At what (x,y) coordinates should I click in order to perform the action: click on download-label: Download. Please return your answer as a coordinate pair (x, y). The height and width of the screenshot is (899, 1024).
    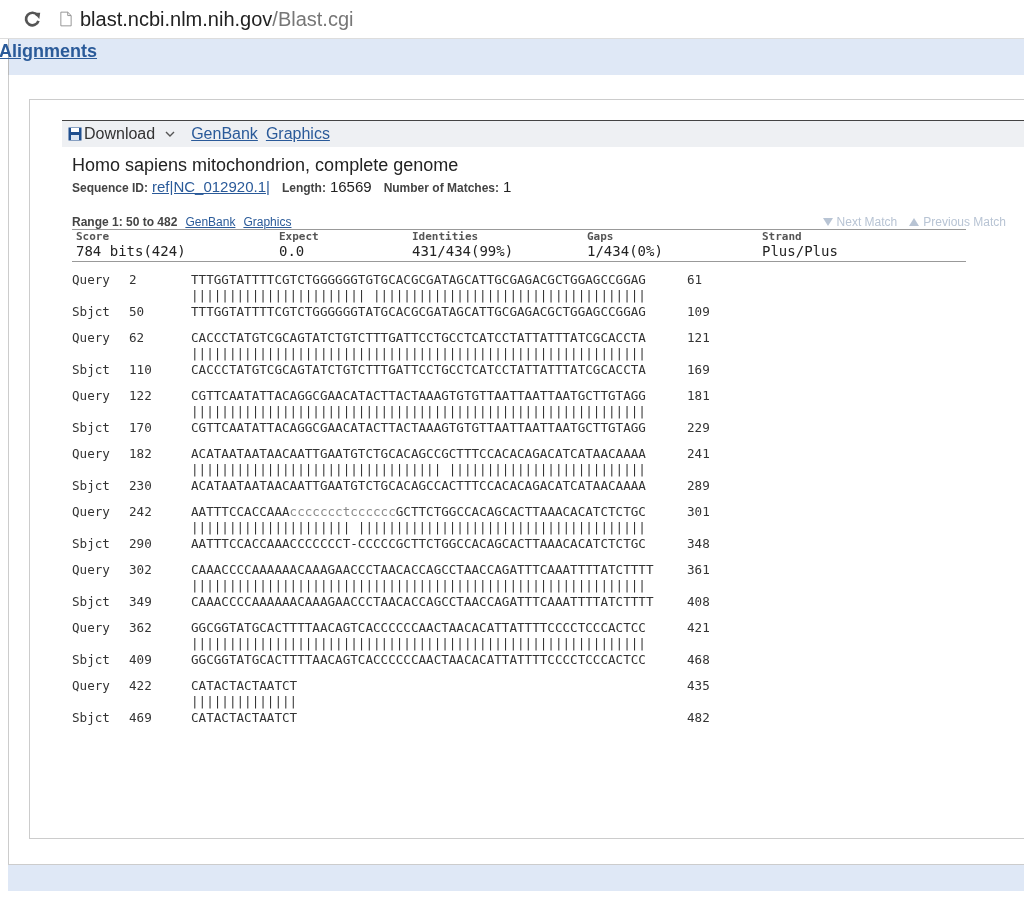
    Looking at the image, I should click on (120, 134).